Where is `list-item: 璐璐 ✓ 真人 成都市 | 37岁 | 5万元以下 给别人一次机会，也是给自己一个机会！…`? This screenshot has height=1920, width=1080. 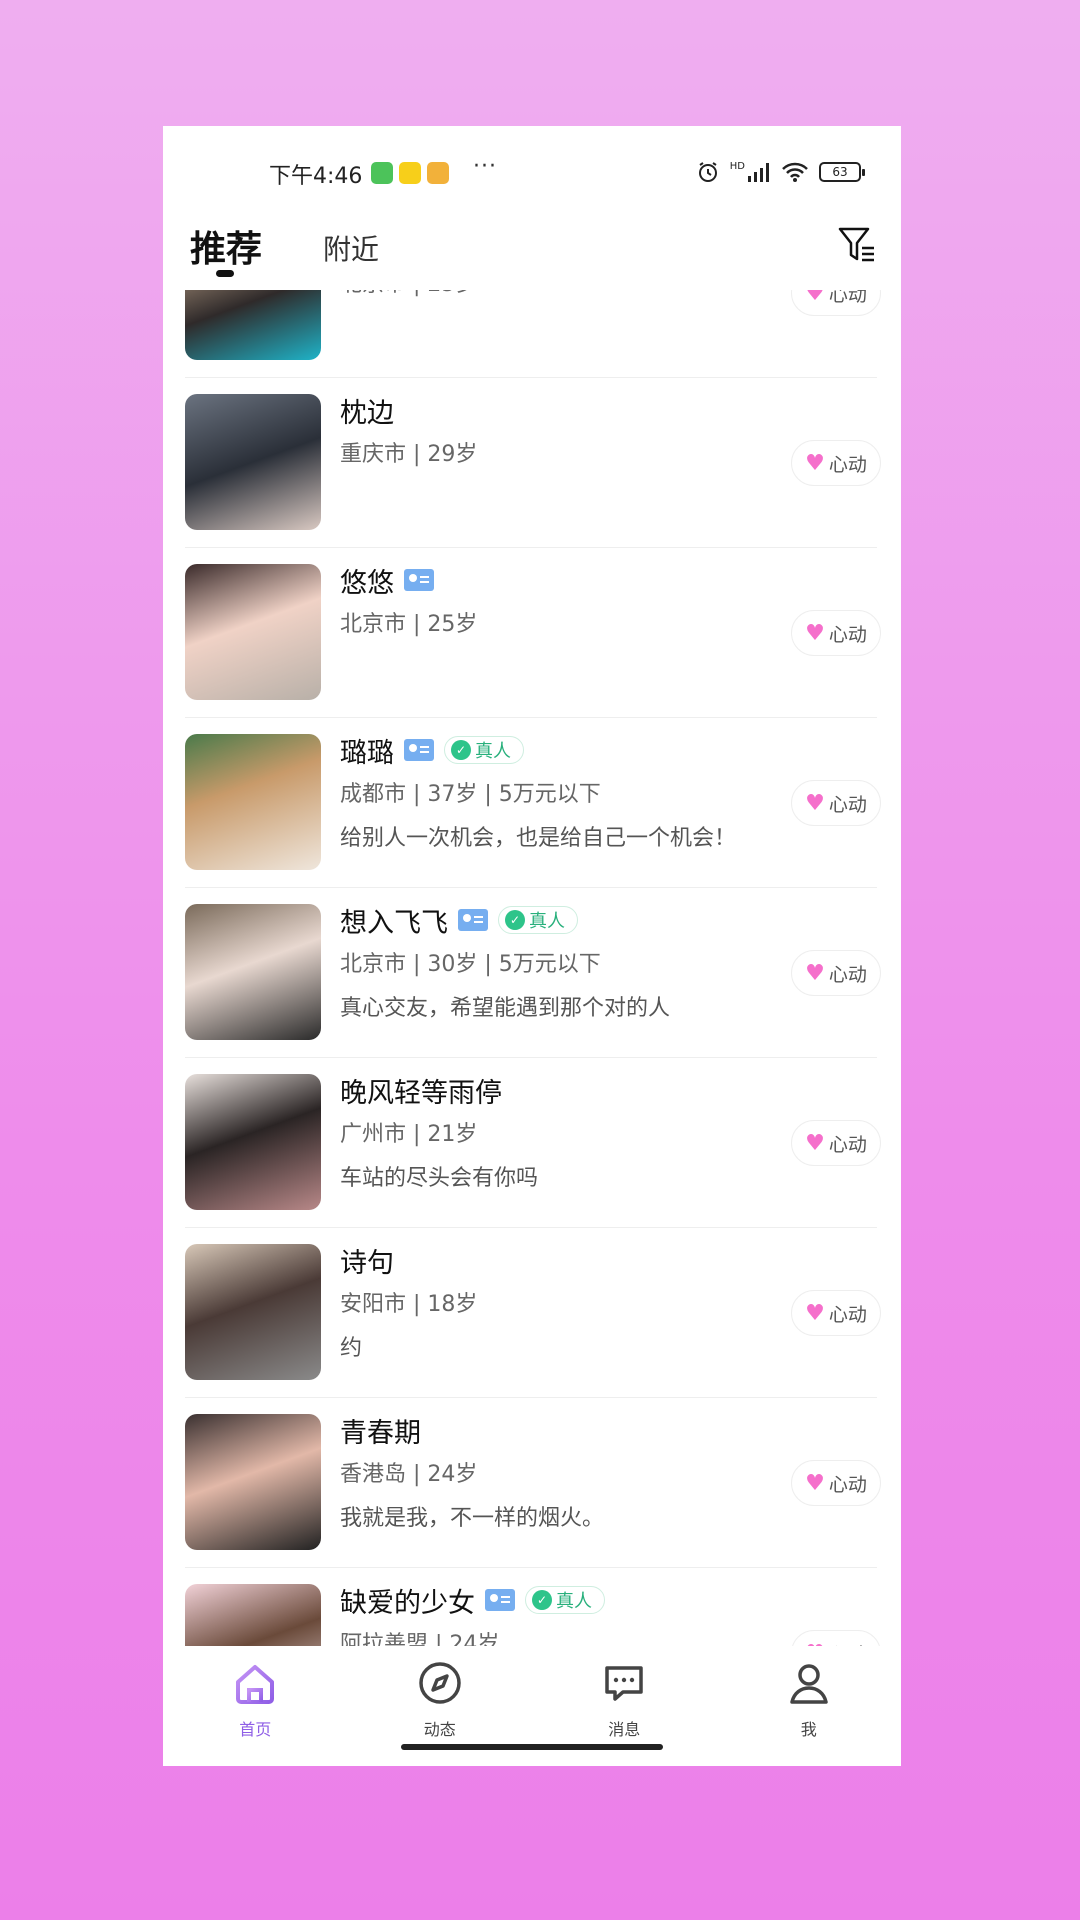 list-item: 璐璐 ✓ 真人 成都市 | 37岁 | 5万元以下 给别人一次机会，也是给自己一个机会！… is located at coordinates (533, 803).